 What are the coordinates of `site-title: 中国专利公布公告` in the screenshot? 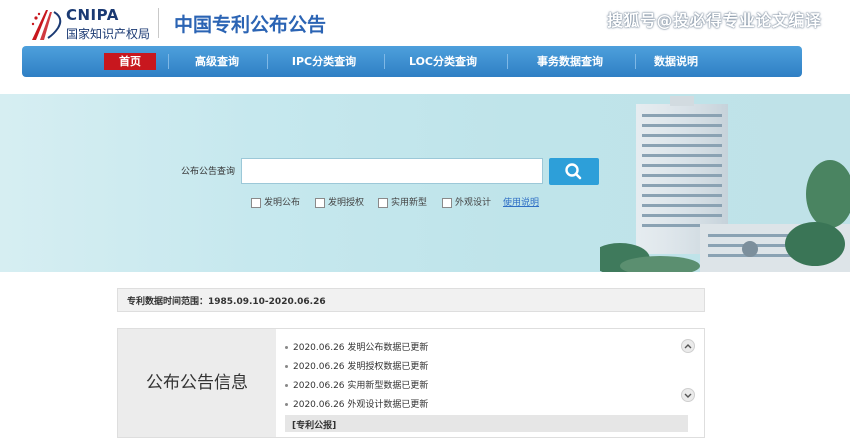 It's located at (250, 25).